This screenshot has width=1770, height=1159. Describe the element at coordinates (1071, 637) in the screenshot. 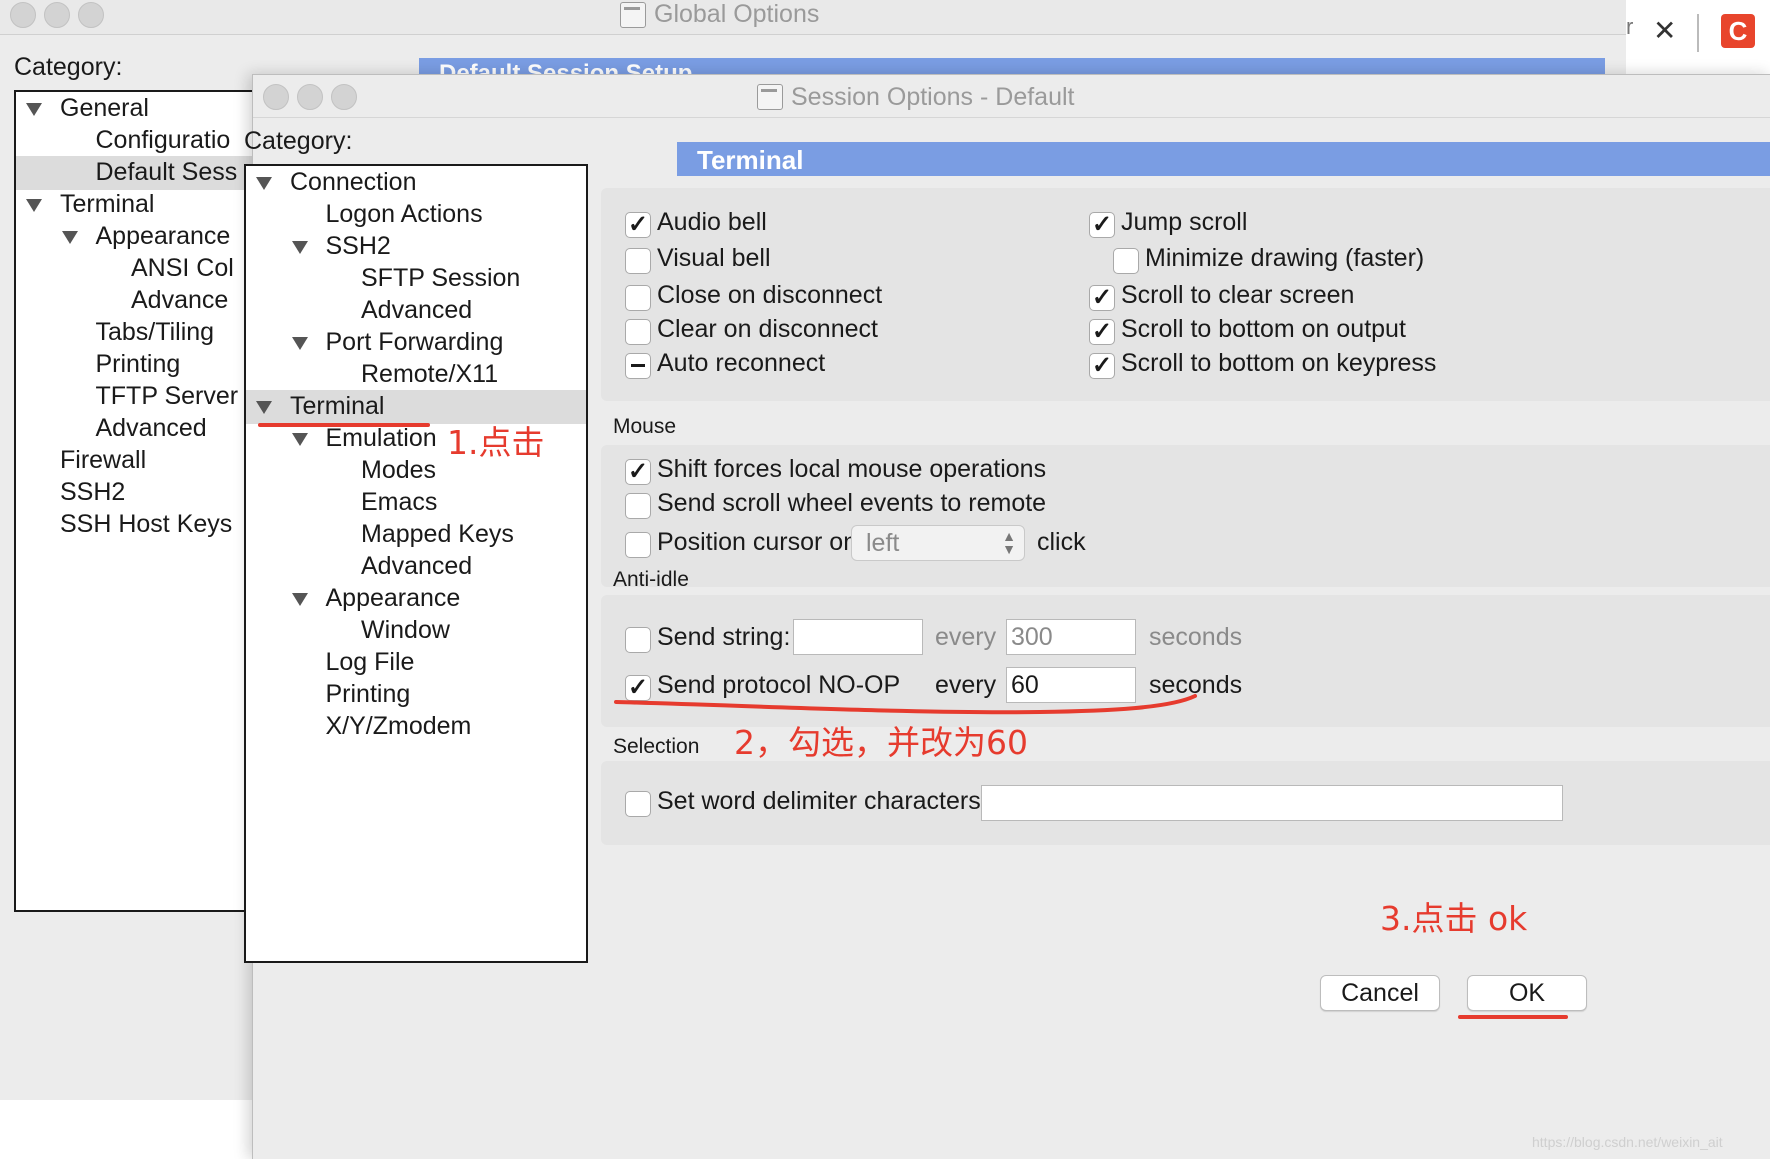

I see `send-string-interval-input: 300` at that location.